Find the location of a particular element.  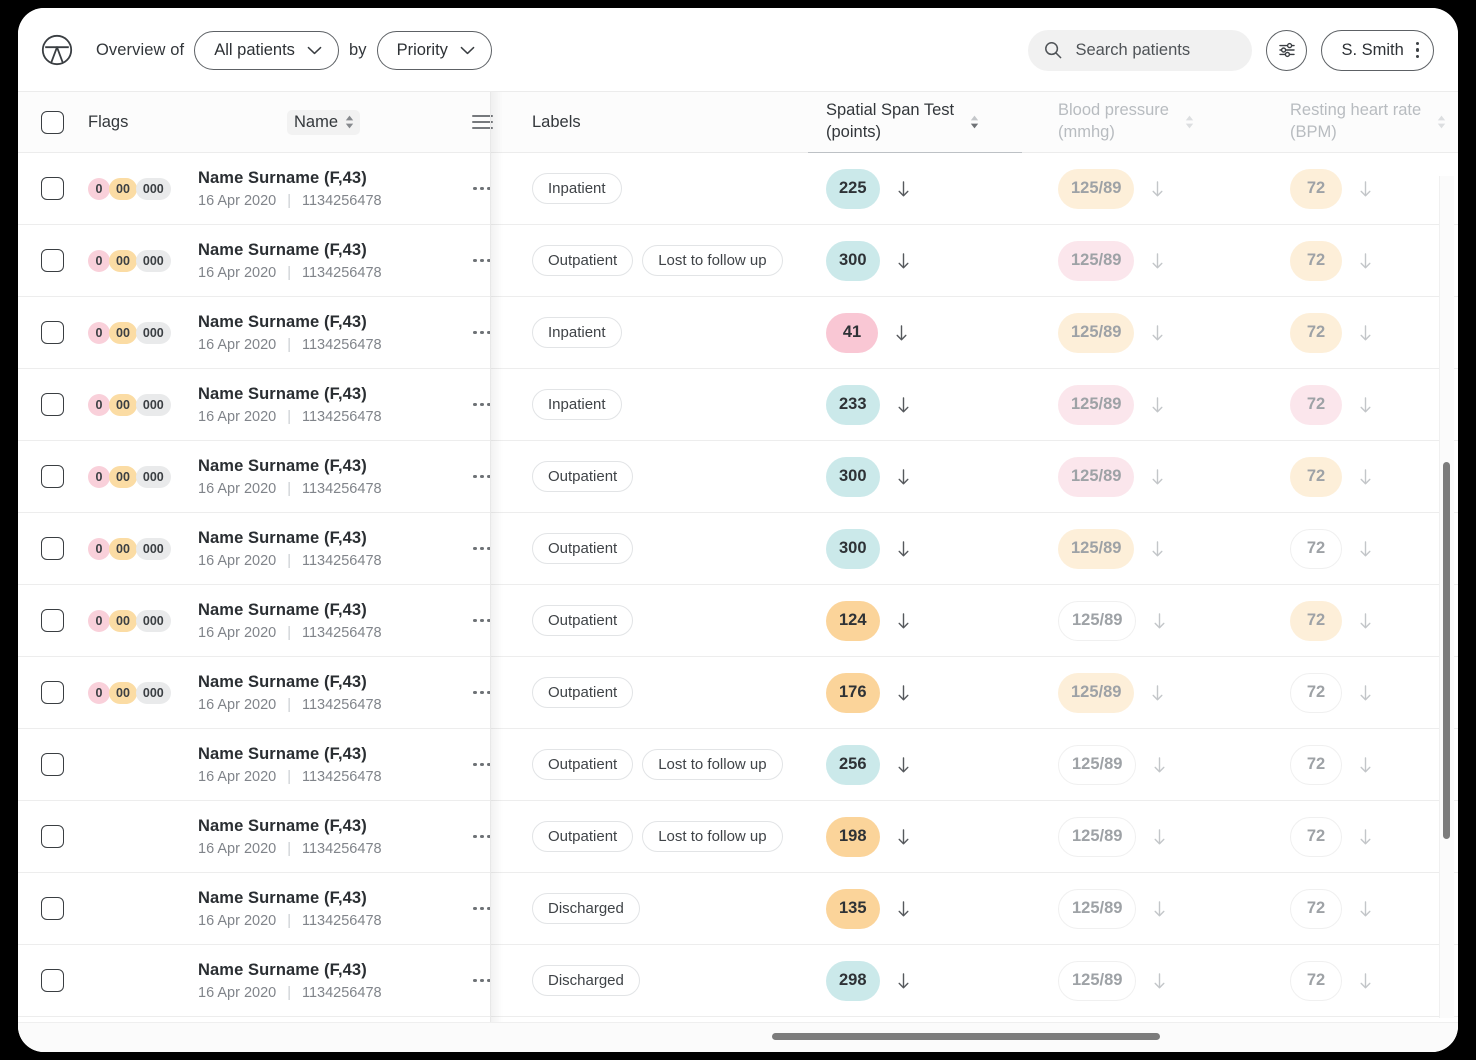

column-header-spatial-span-test: Spatial Span Test (points) is located at coordinates (924, 122).